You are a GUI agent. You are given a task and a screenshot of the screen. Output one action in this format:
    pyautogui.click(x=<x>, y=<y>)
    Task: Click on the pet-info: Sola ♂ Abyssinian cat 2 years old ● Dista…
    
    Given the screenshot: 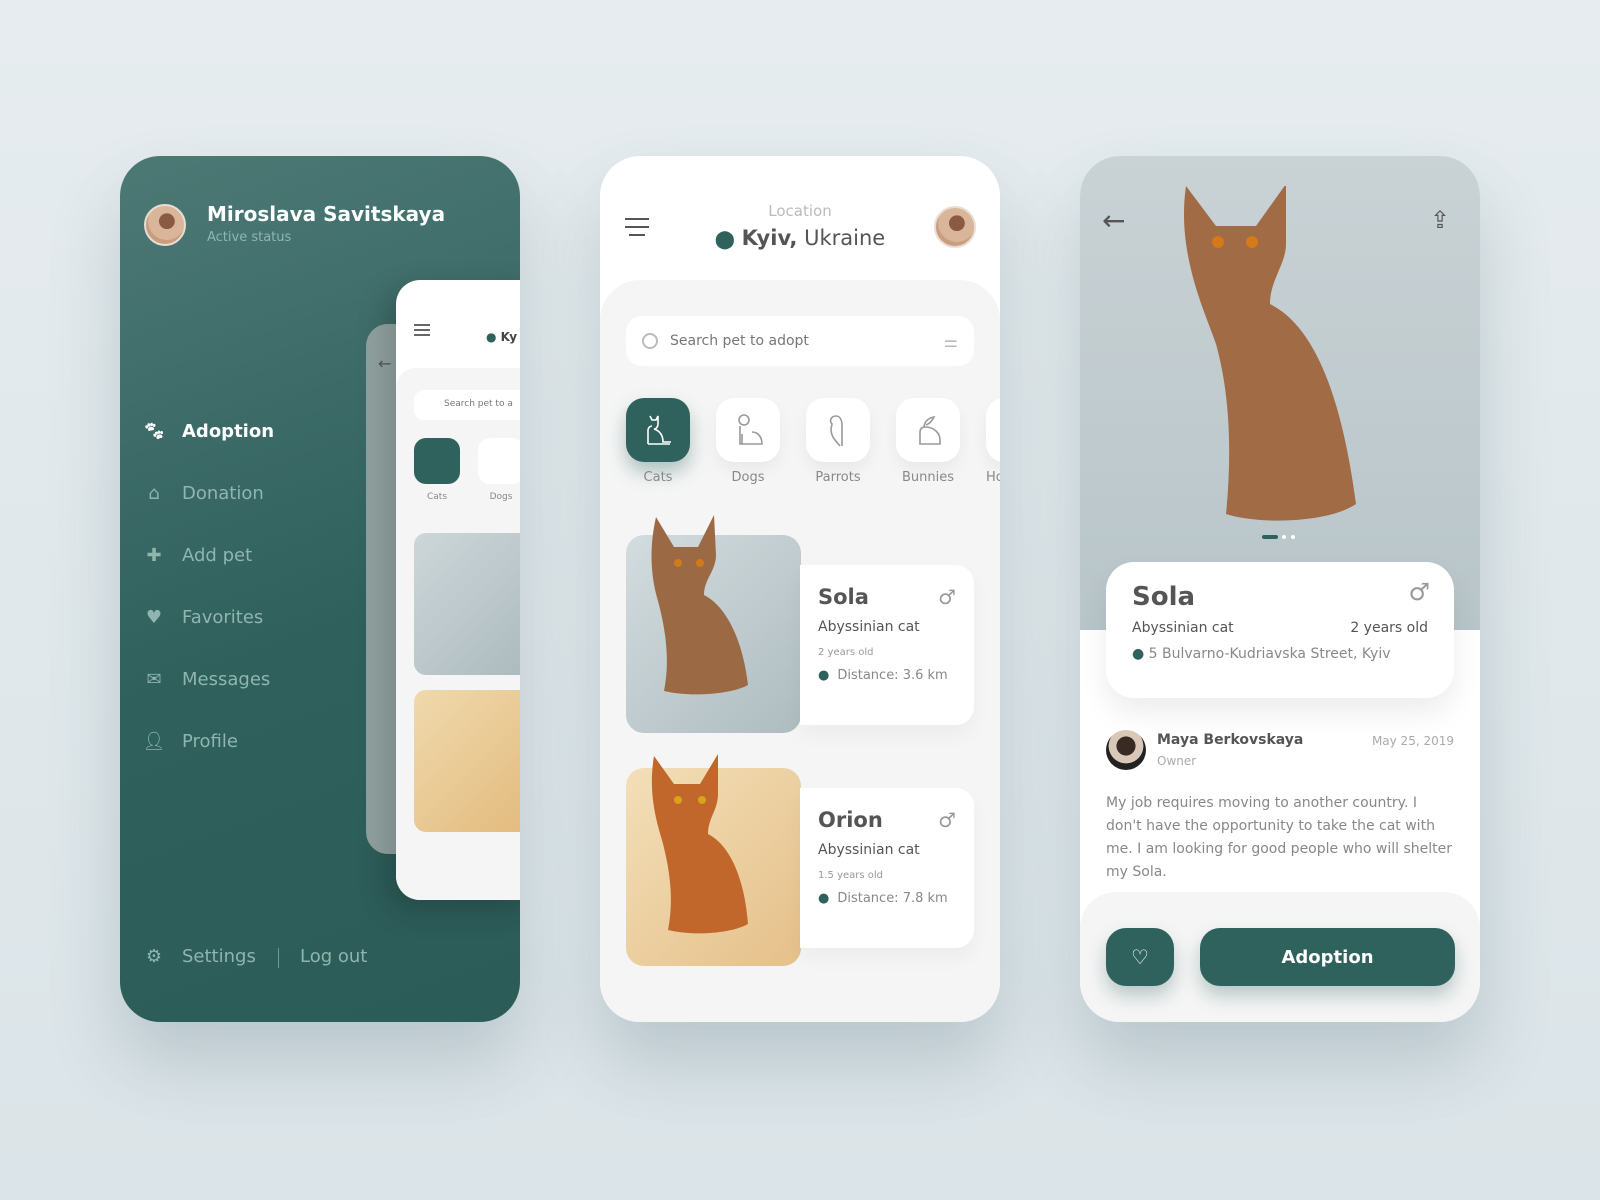 What is the action you would take?
    pyautogui.click(x=887, y=645)
    